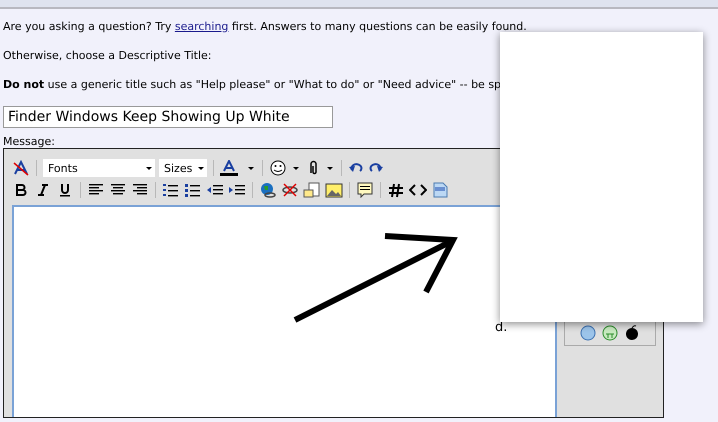 This screenshot has height=422, width=718. I want to click on instruction-text: Otherwise, choose a Descriptive Title:, so click(107, 55).